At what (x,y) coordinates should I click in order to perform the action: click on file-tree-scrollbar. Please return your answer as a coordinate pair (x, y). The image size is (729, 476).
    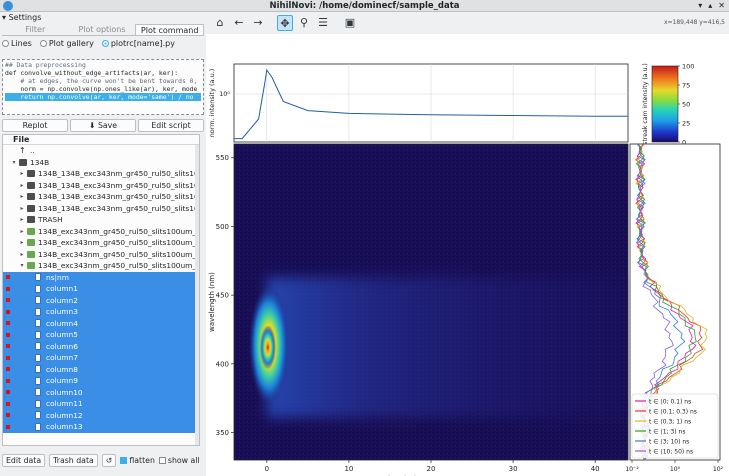
    Looking at the image, I should click on (197, 295).